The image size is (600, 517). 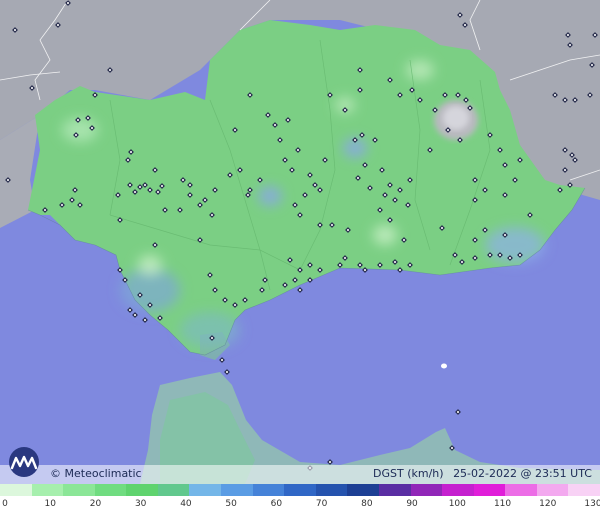 What do you see at coordinates (444, 366) in the screenshot?
I see `alboran-island` at bounding box center [444, 366].